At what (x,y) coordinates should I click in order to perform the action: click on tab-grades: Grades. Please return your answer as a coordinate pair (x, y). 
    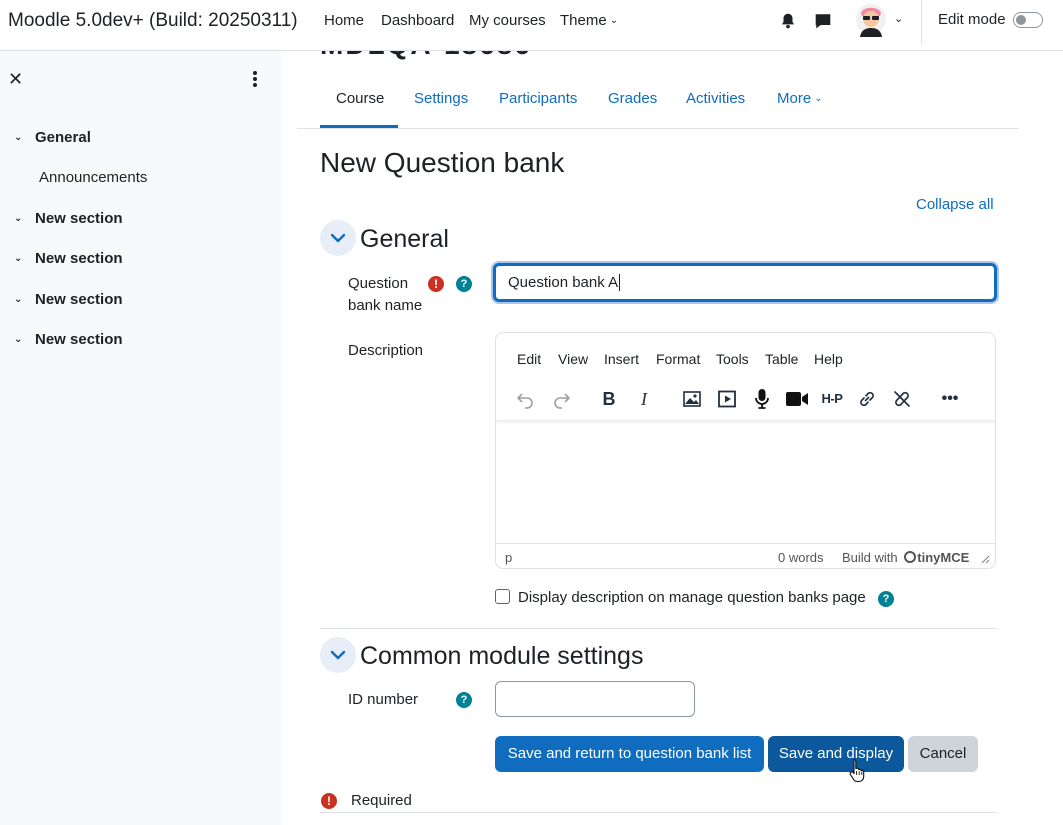
    Looking at the image, I should click on (632, 98).